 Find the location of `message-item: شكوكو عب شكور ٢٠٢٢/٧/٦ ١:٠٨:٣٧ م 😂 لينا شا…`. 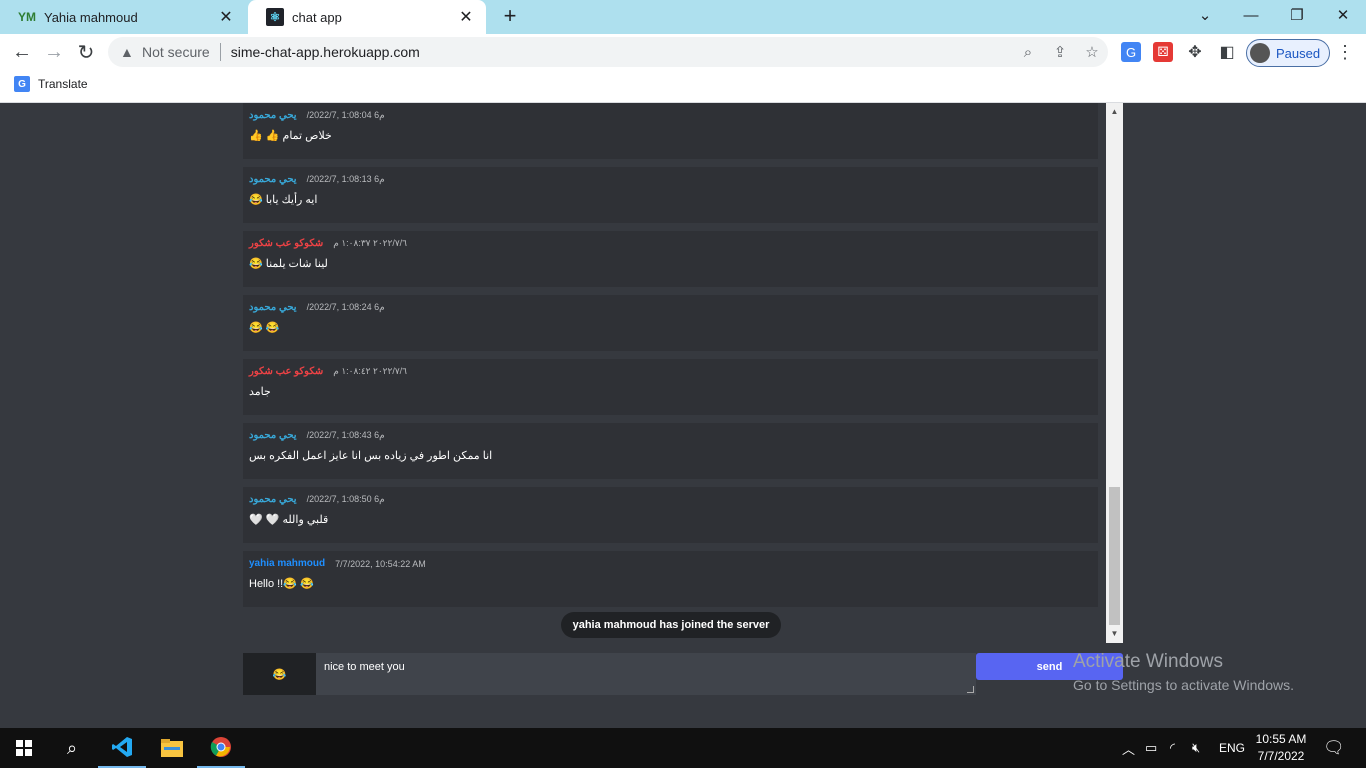

message-item: شكوكو عب شكور ٢٠٢٢/٧/٦ ١:٠٨:٣٧ م 😂 لينا شا… is located at coordinates (670, 259).